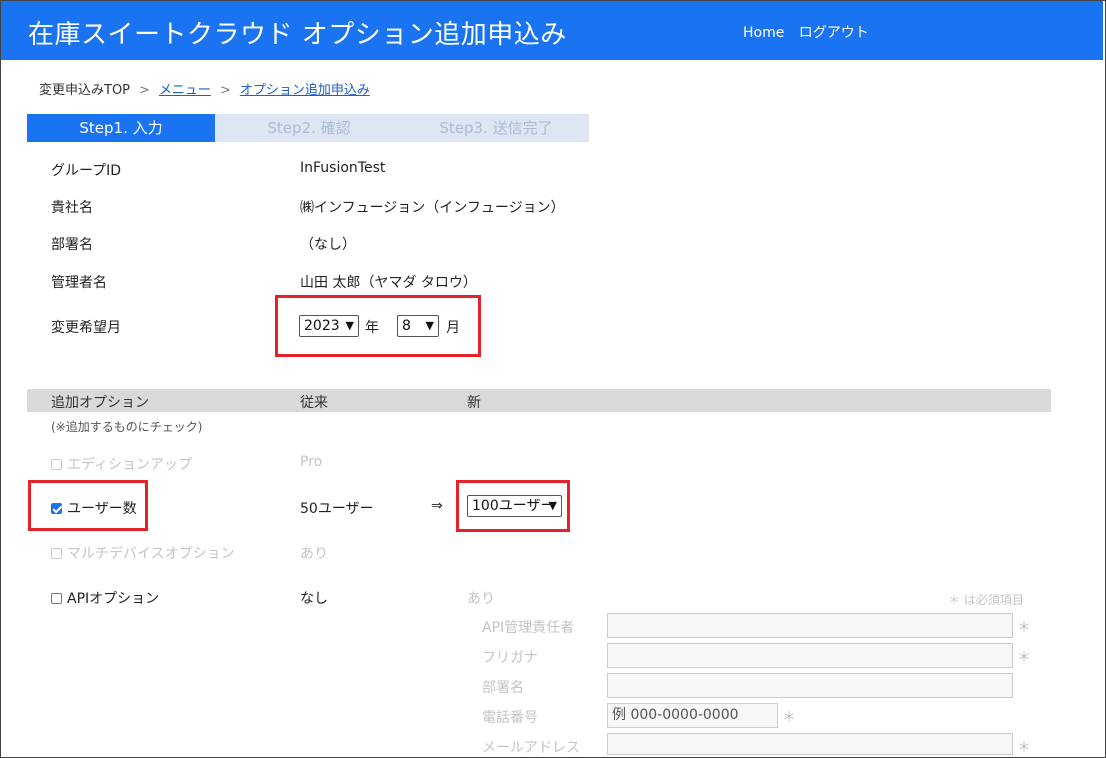 The image size is (1106, 758). I want to click on col-current-header: 従来, so click(314, 403).